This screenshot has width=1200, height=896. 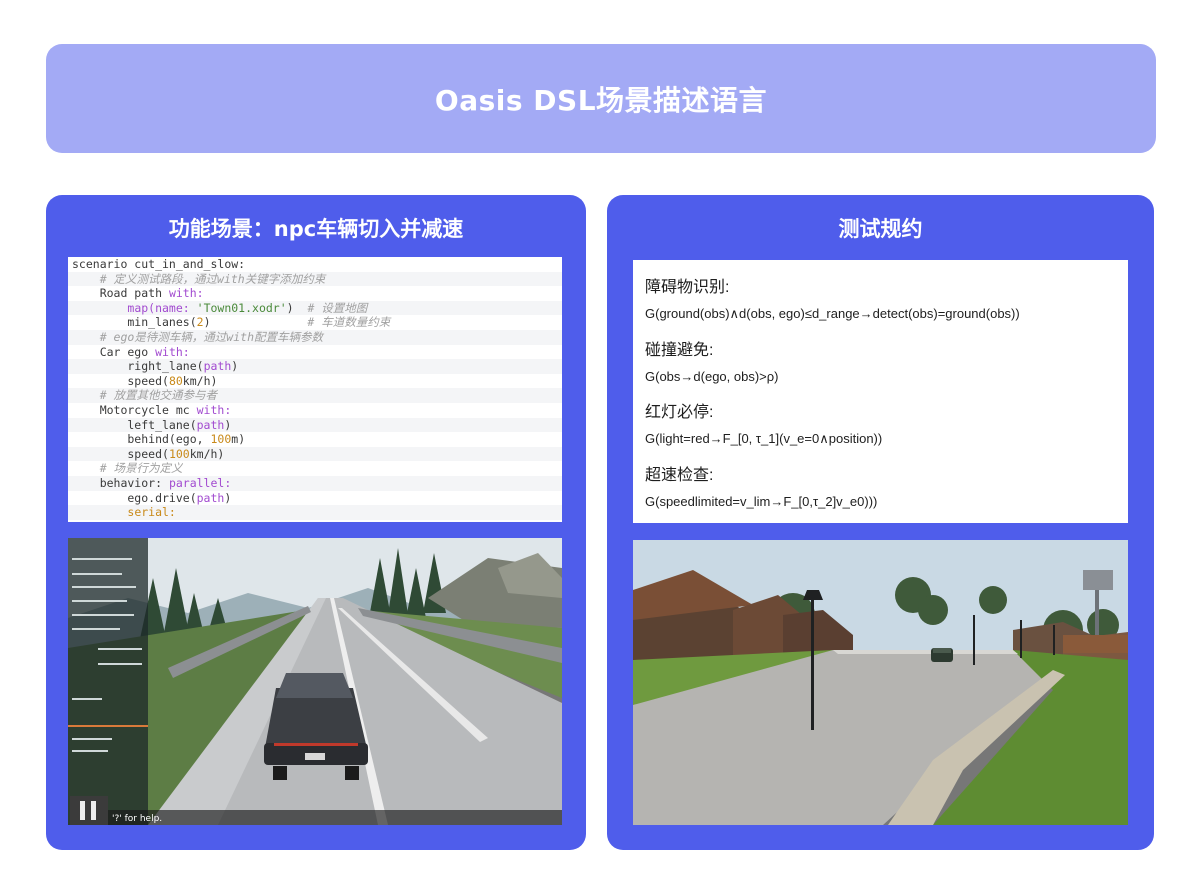 What do you see at coordinates (315, 410) in the screenshot?
I see `code-line: Motorcycle mc with:` at bounding box center [315, 410].